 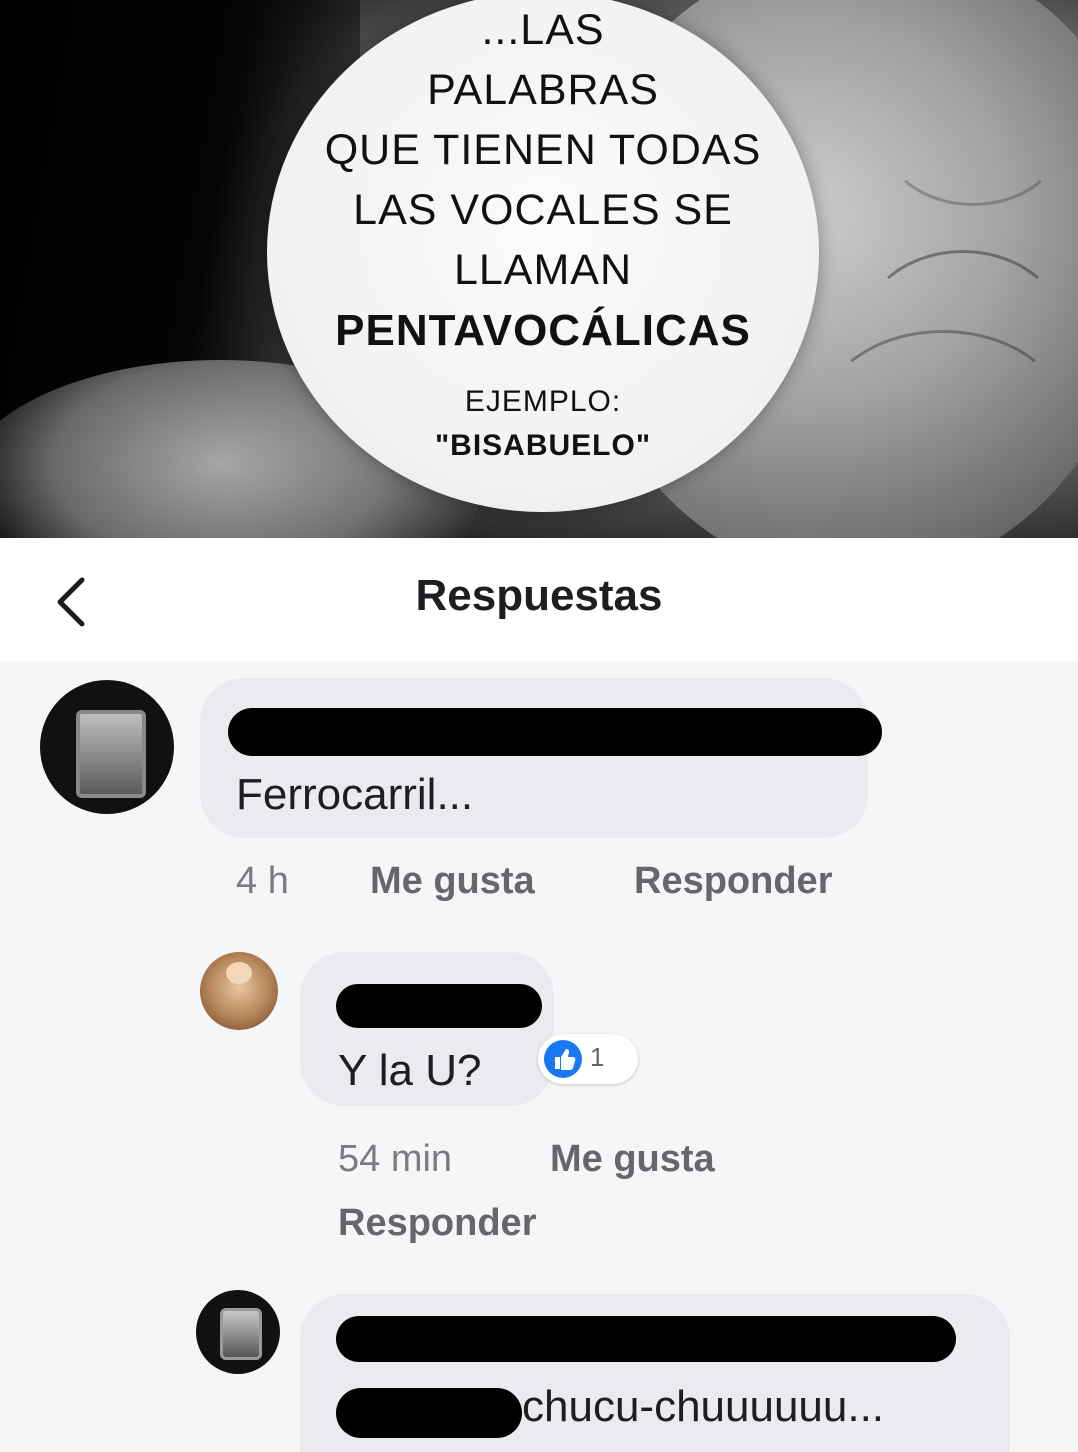 I want to click on replies-header: Respuestas, so click(x=539, y=600).